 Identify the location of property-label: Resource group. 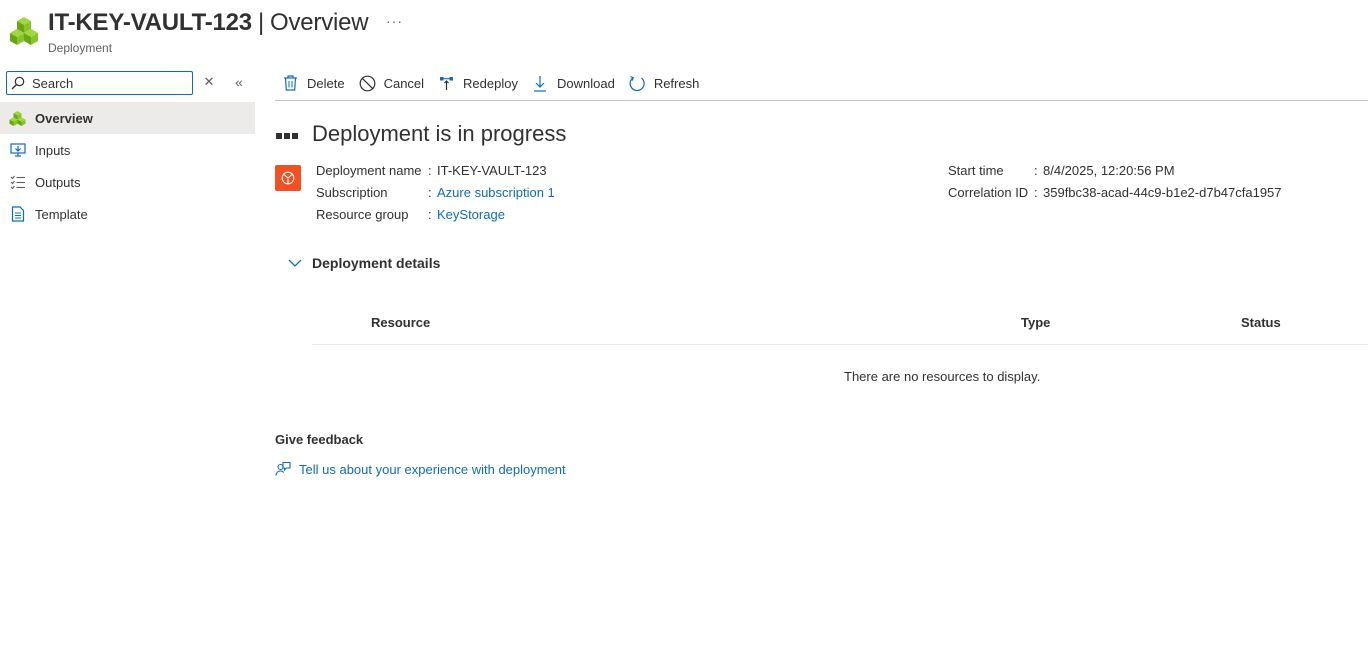
(362, 214).